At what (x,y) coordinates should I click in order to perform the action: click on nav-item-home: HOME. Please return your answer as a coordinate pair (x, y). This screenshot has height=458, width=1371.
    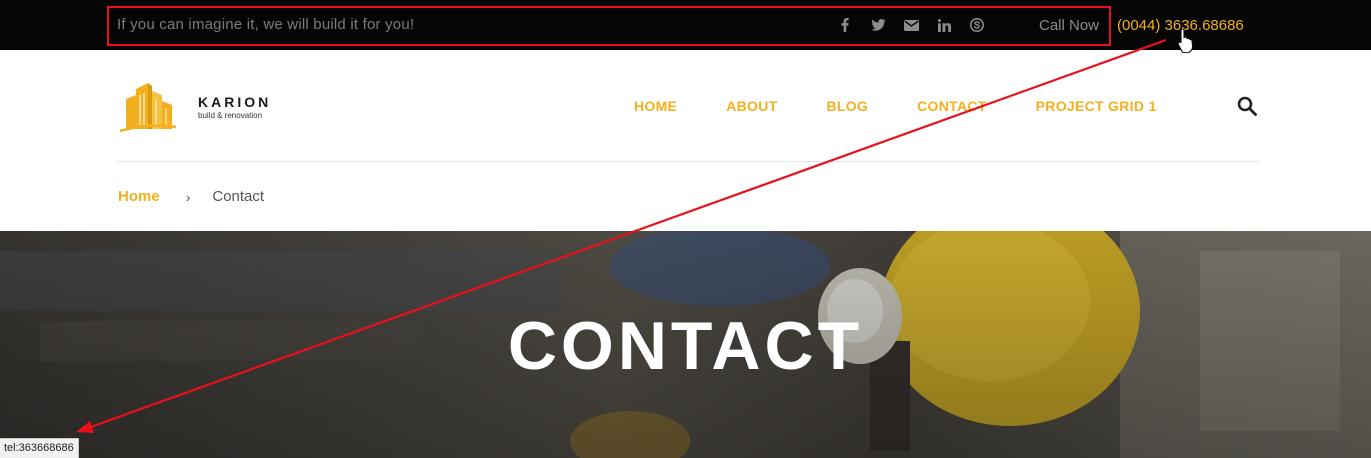
    Looking at the image, I should click on (655, 106).